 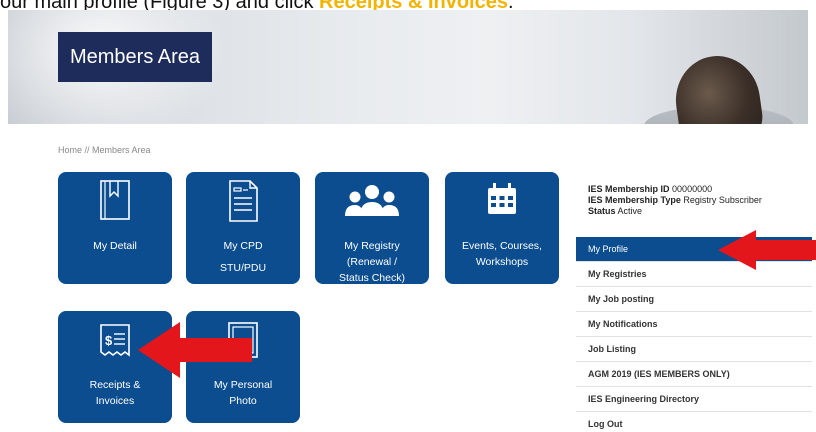 I want to click on menu-item-my-notifications: My Notifications, so click(x=694, y=324).